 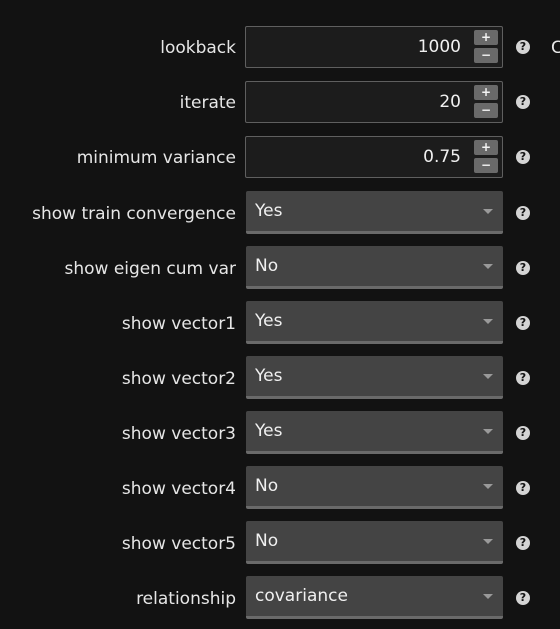 I want to click on iterate-stepper: + −, so click(x=486, y=102).